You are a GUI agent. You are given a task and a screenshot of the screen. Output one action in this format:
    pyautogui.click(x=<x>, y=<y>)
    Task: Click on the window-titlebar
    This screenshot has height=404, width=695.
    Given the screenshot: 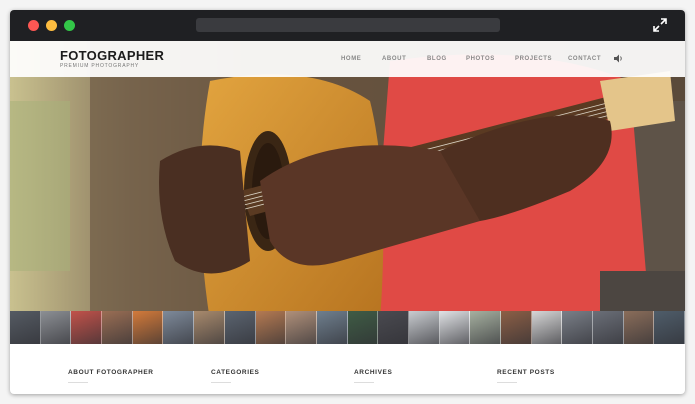 What is the action you would take?
    pyautogui.click(x=347, y=25)
    